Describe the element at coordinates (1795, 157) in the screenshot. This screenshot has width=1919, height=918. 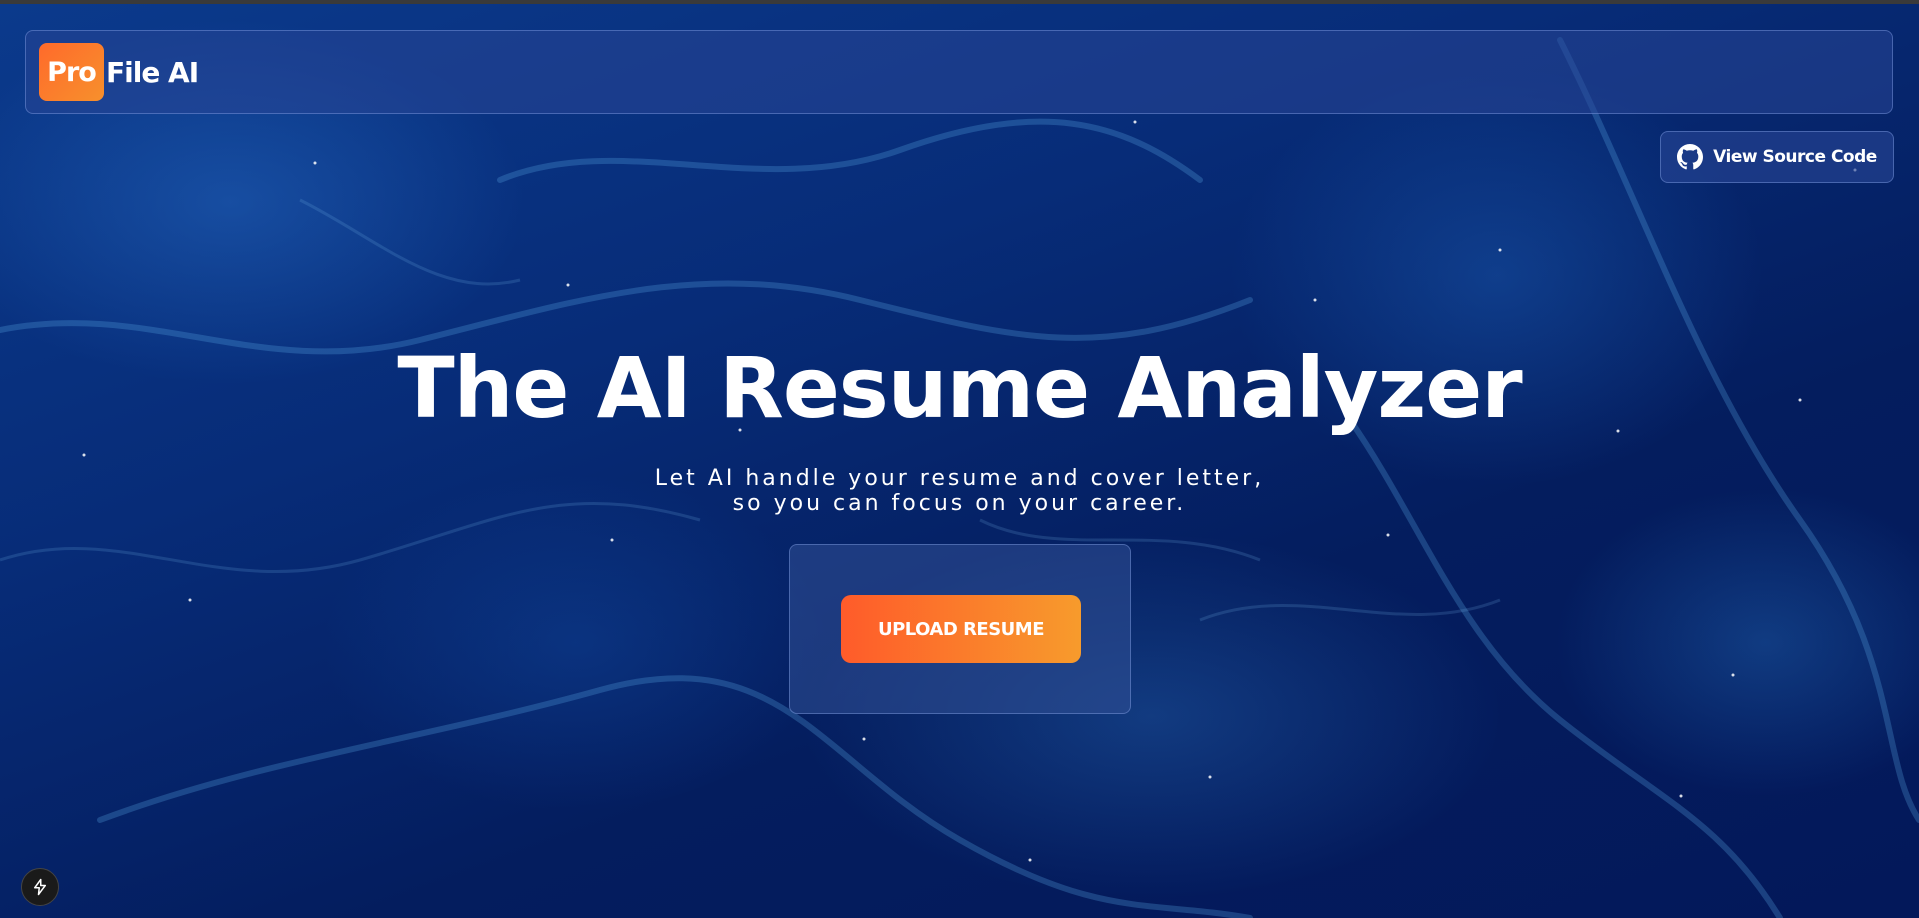
I see `view-source-code-label: View Source Code` at that location.